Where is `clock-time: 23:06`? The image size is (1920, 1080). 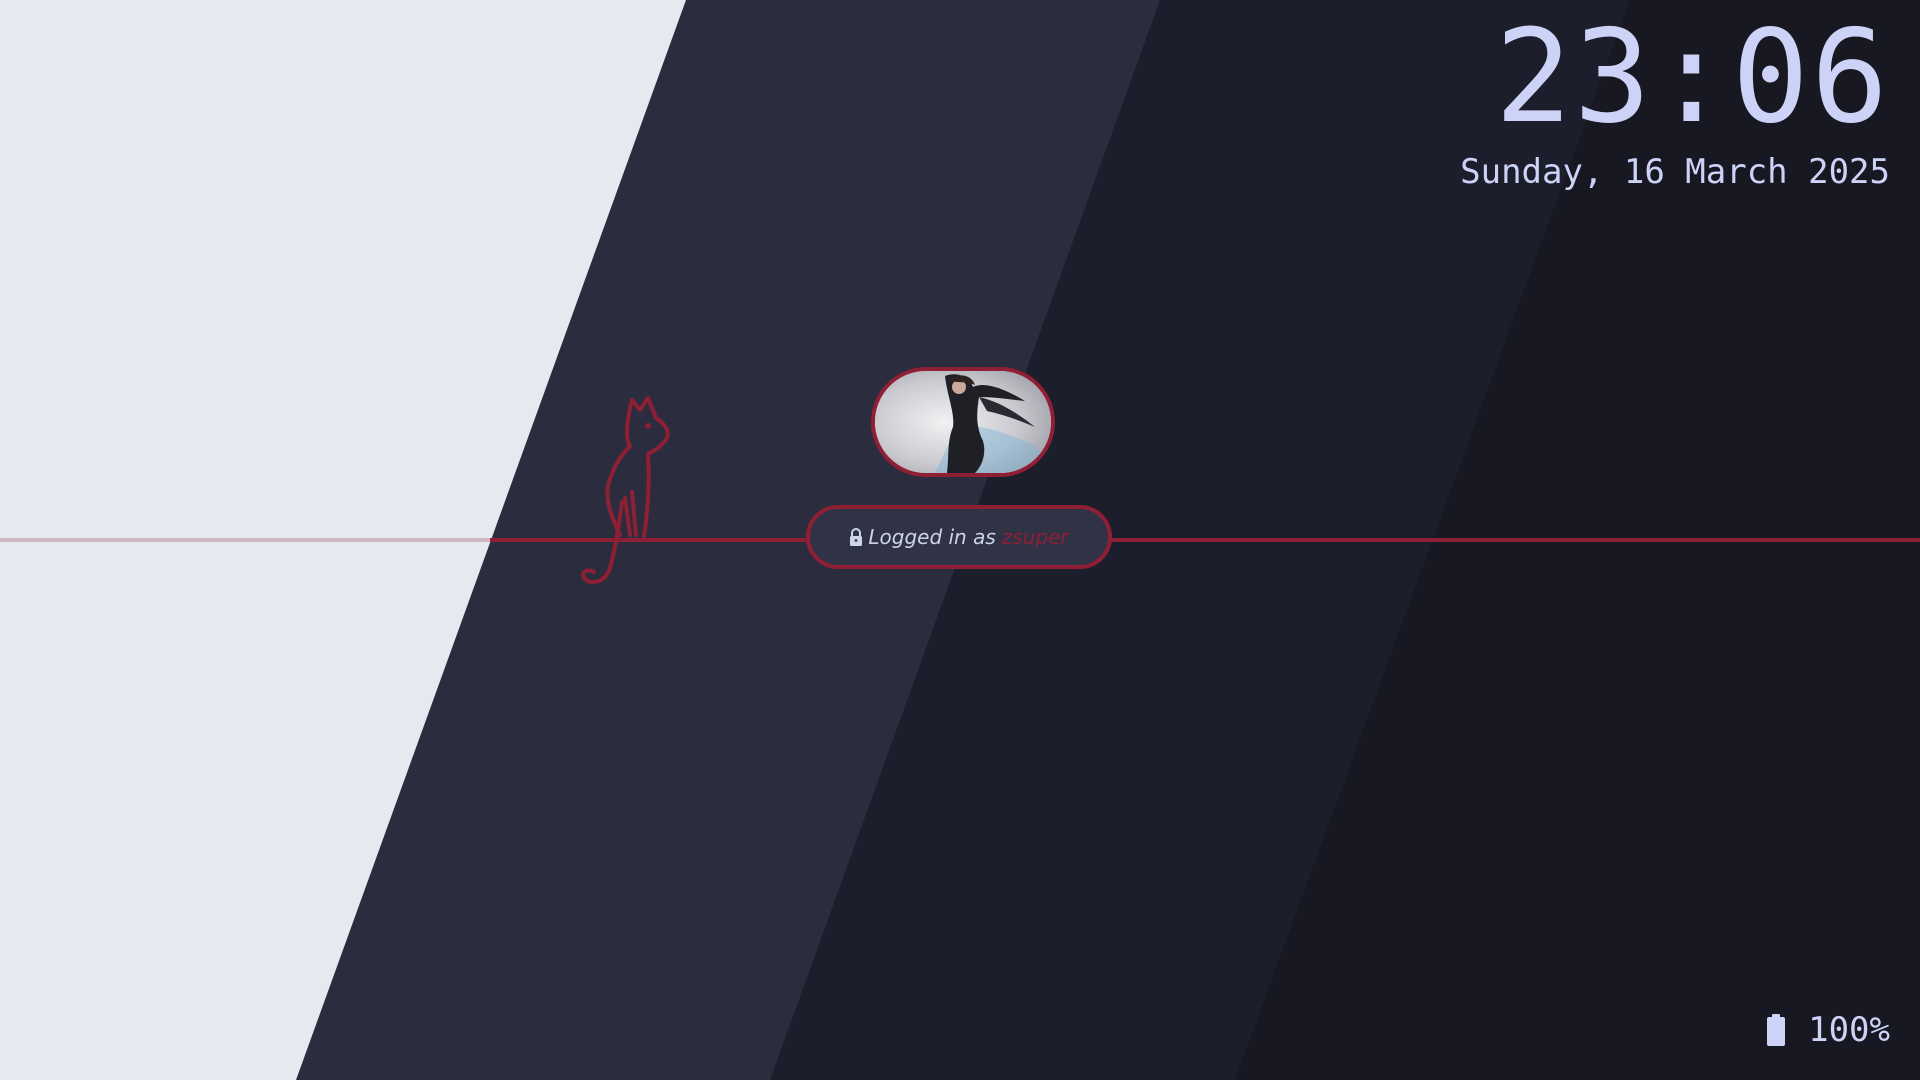
clock-time: 23:06 is located at coordinates (1692, 77).